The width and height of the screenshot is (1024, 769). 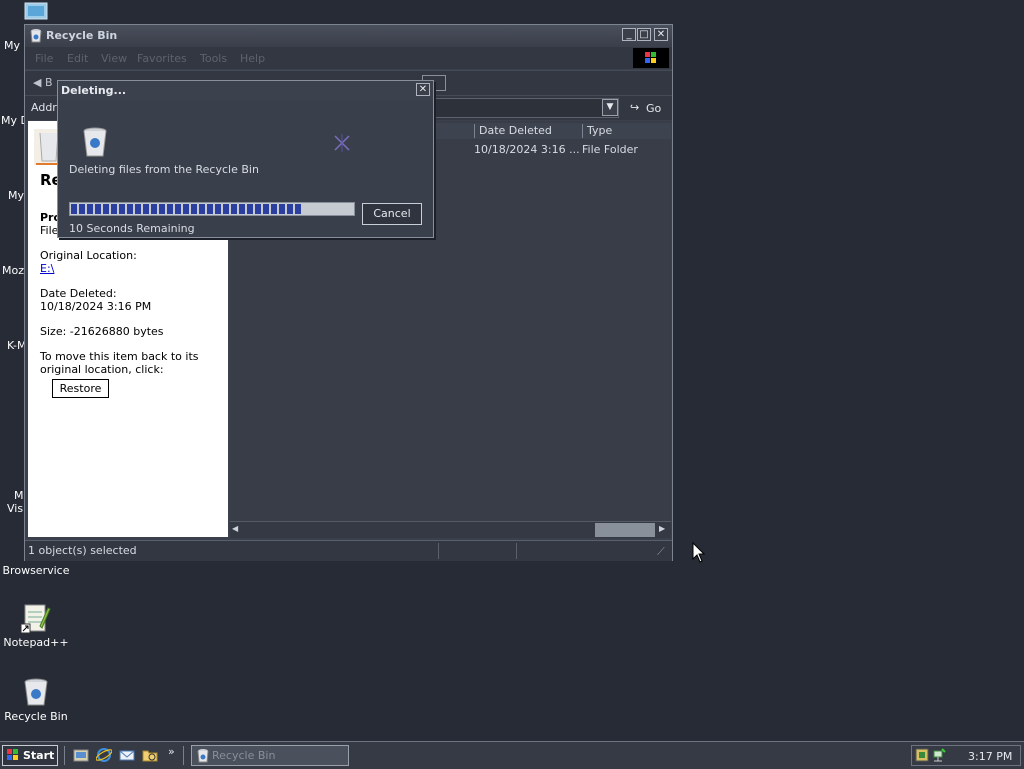 I want to click on windows-flag-icon, so click(x=13, y=755).